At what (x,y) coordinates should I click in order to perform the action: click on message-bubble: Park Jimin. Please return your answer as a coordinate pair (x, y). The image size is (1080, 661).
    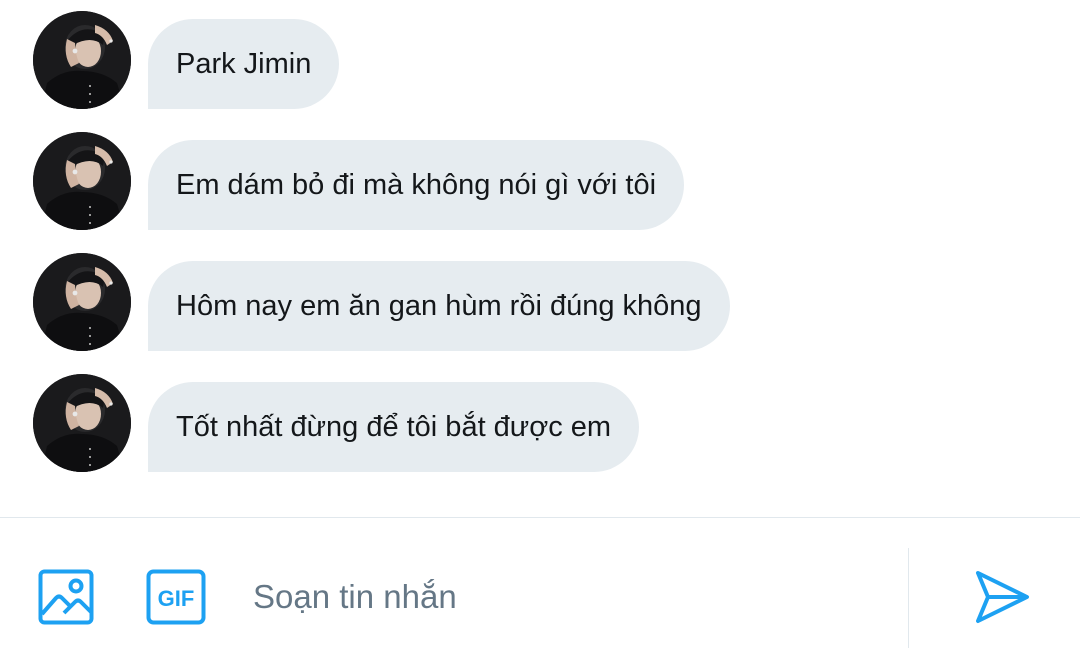
    Looking at the image, I should click on (244, 64).